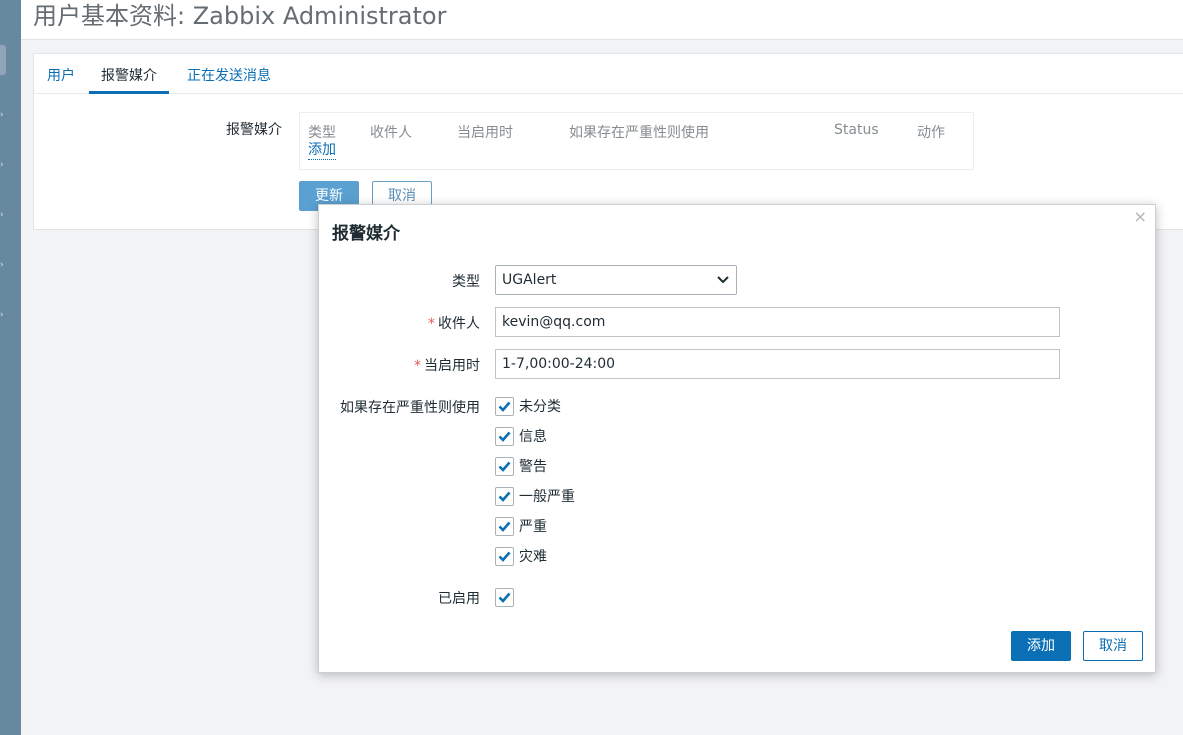  Describe the element at coordinates (602, 20) in the screenshot. I see `page-header: 用户基本资料: Zabbix Administrator` at that location.